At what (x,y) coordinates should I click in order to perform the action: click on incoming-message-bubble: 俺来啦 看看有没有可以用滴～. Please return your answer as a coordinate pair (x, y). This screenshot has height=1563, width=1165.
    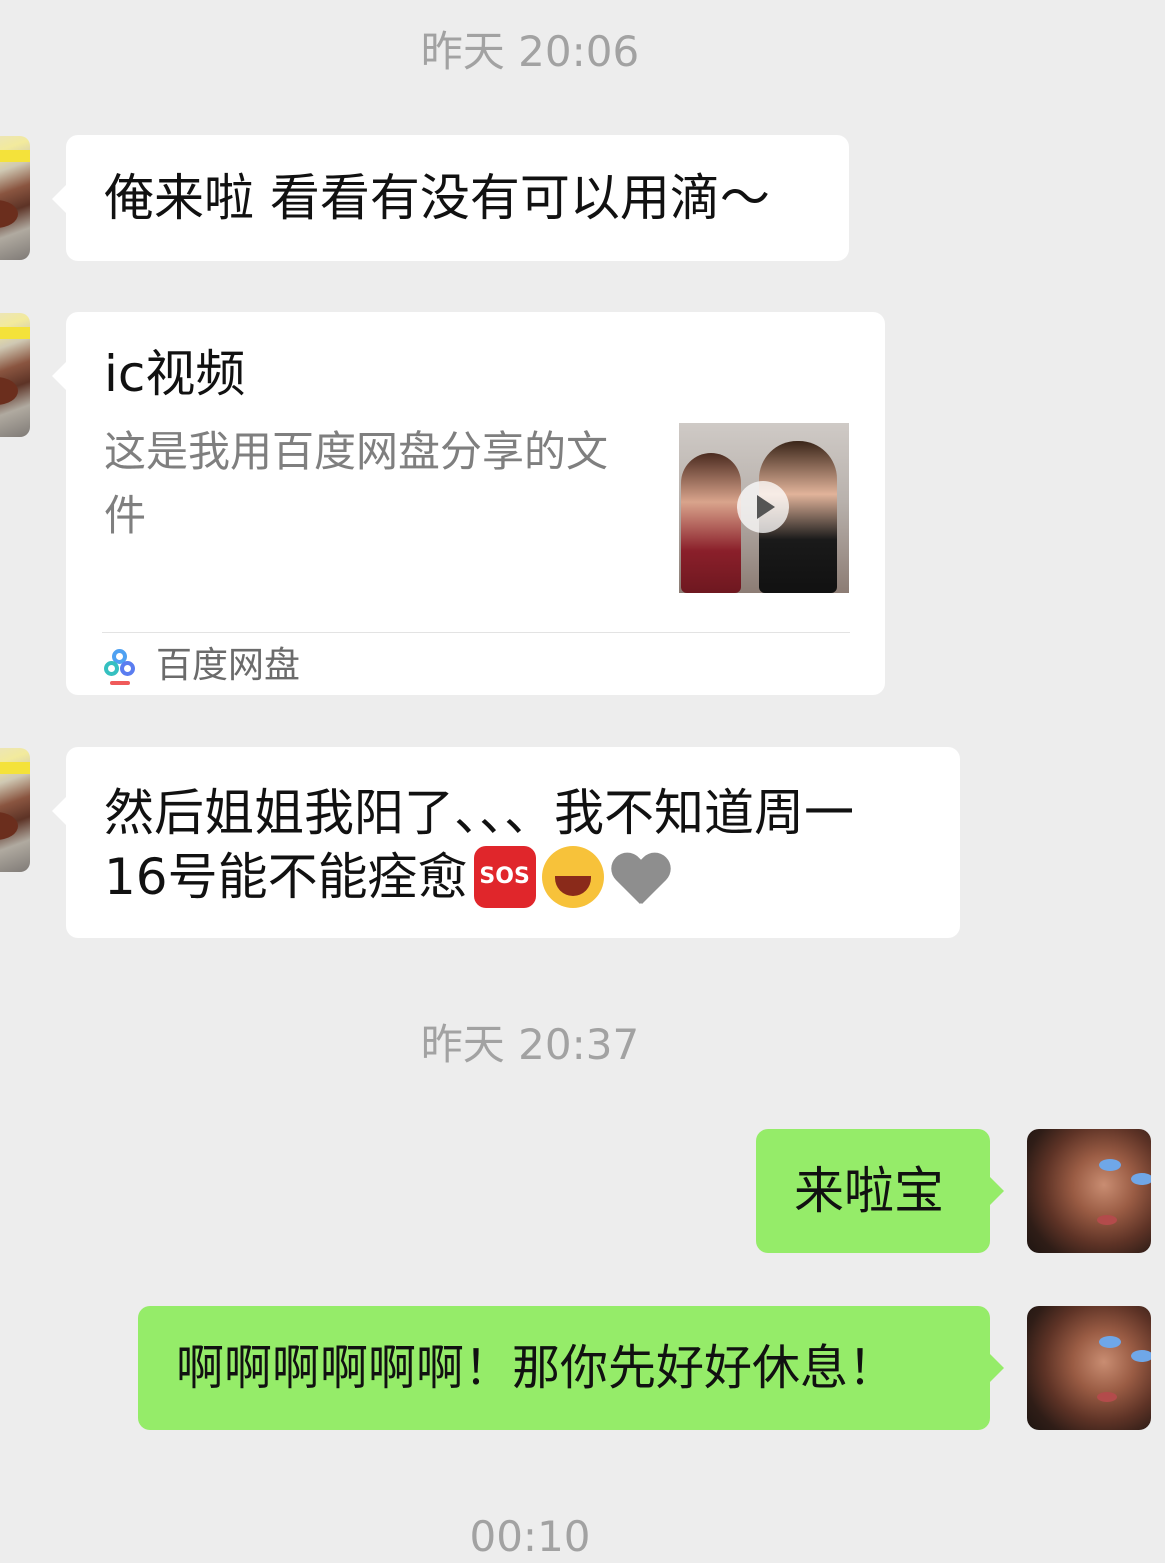
    Looking at the image, I should click on (450, 198).